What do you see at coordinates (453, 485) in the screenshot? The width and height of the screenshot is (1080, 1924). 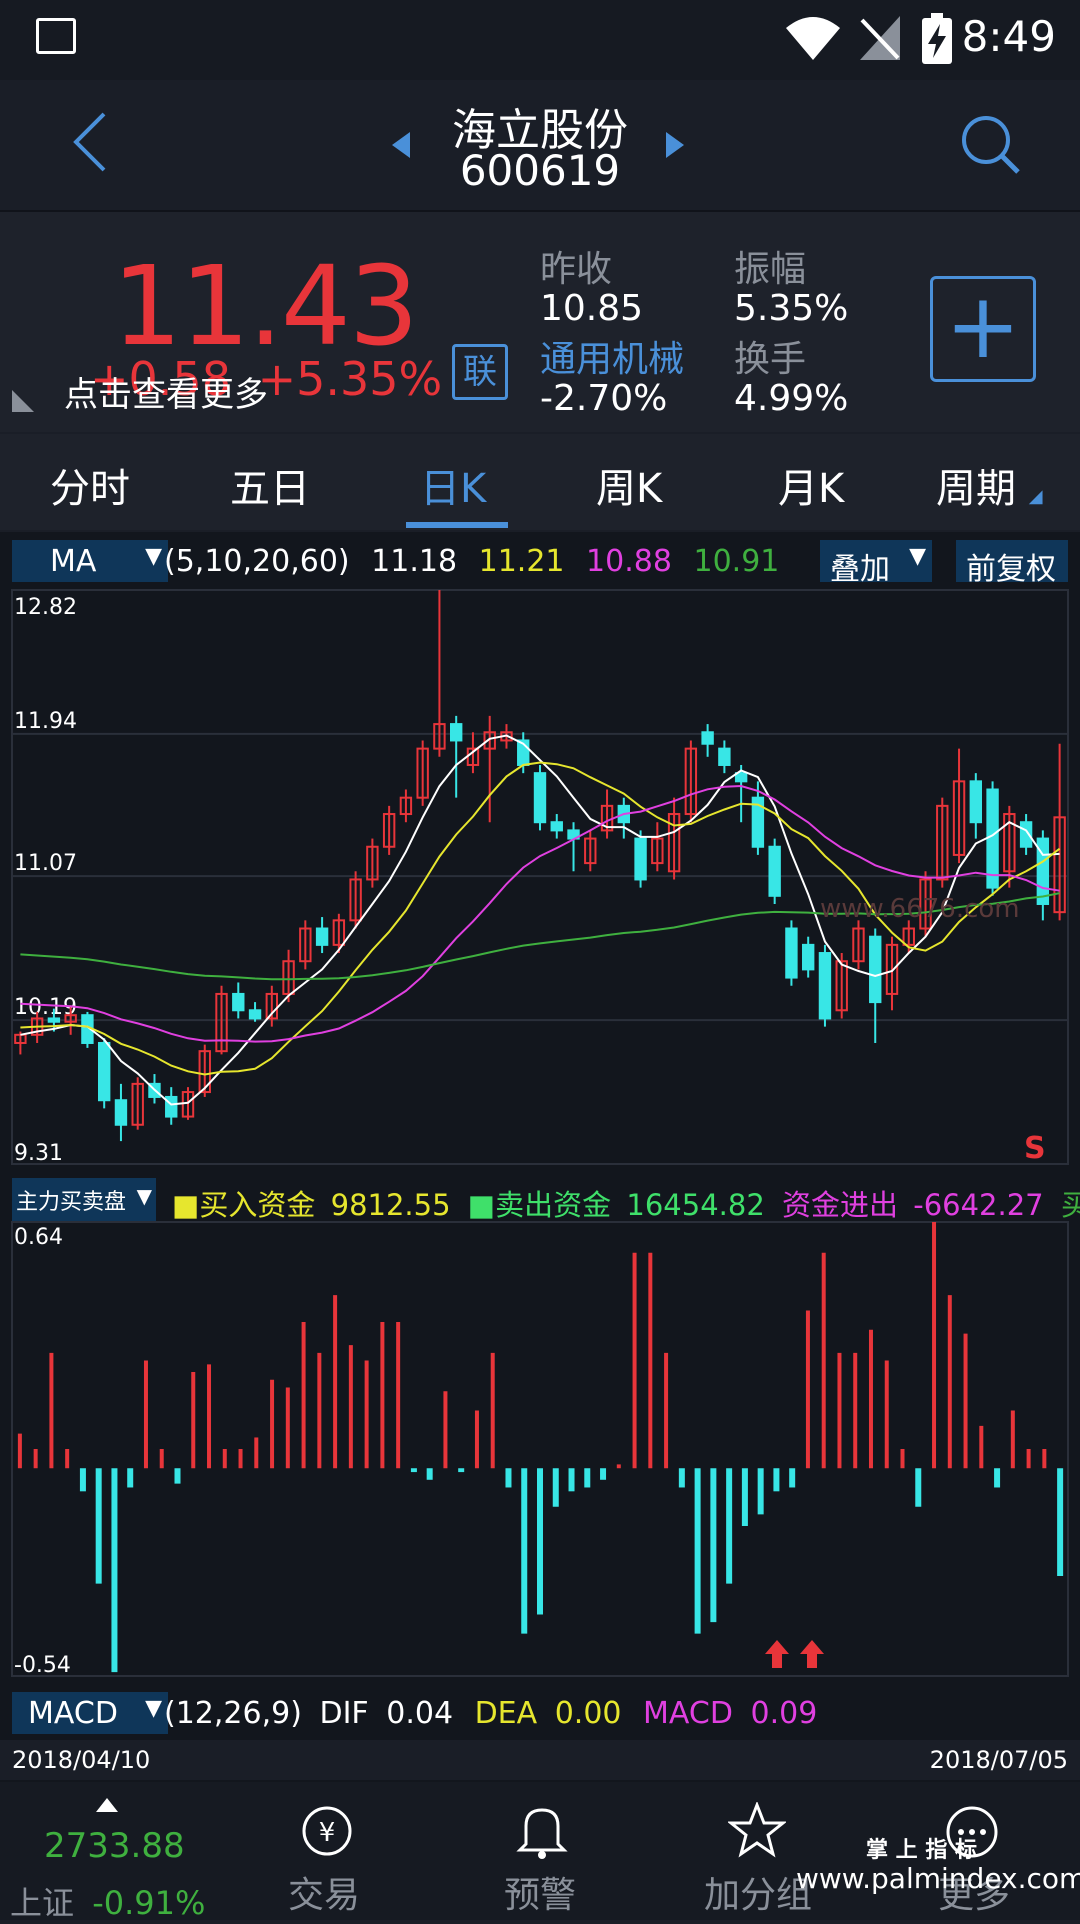 I see `tab-daily-k: 日K` at bounding box center [453, 485].